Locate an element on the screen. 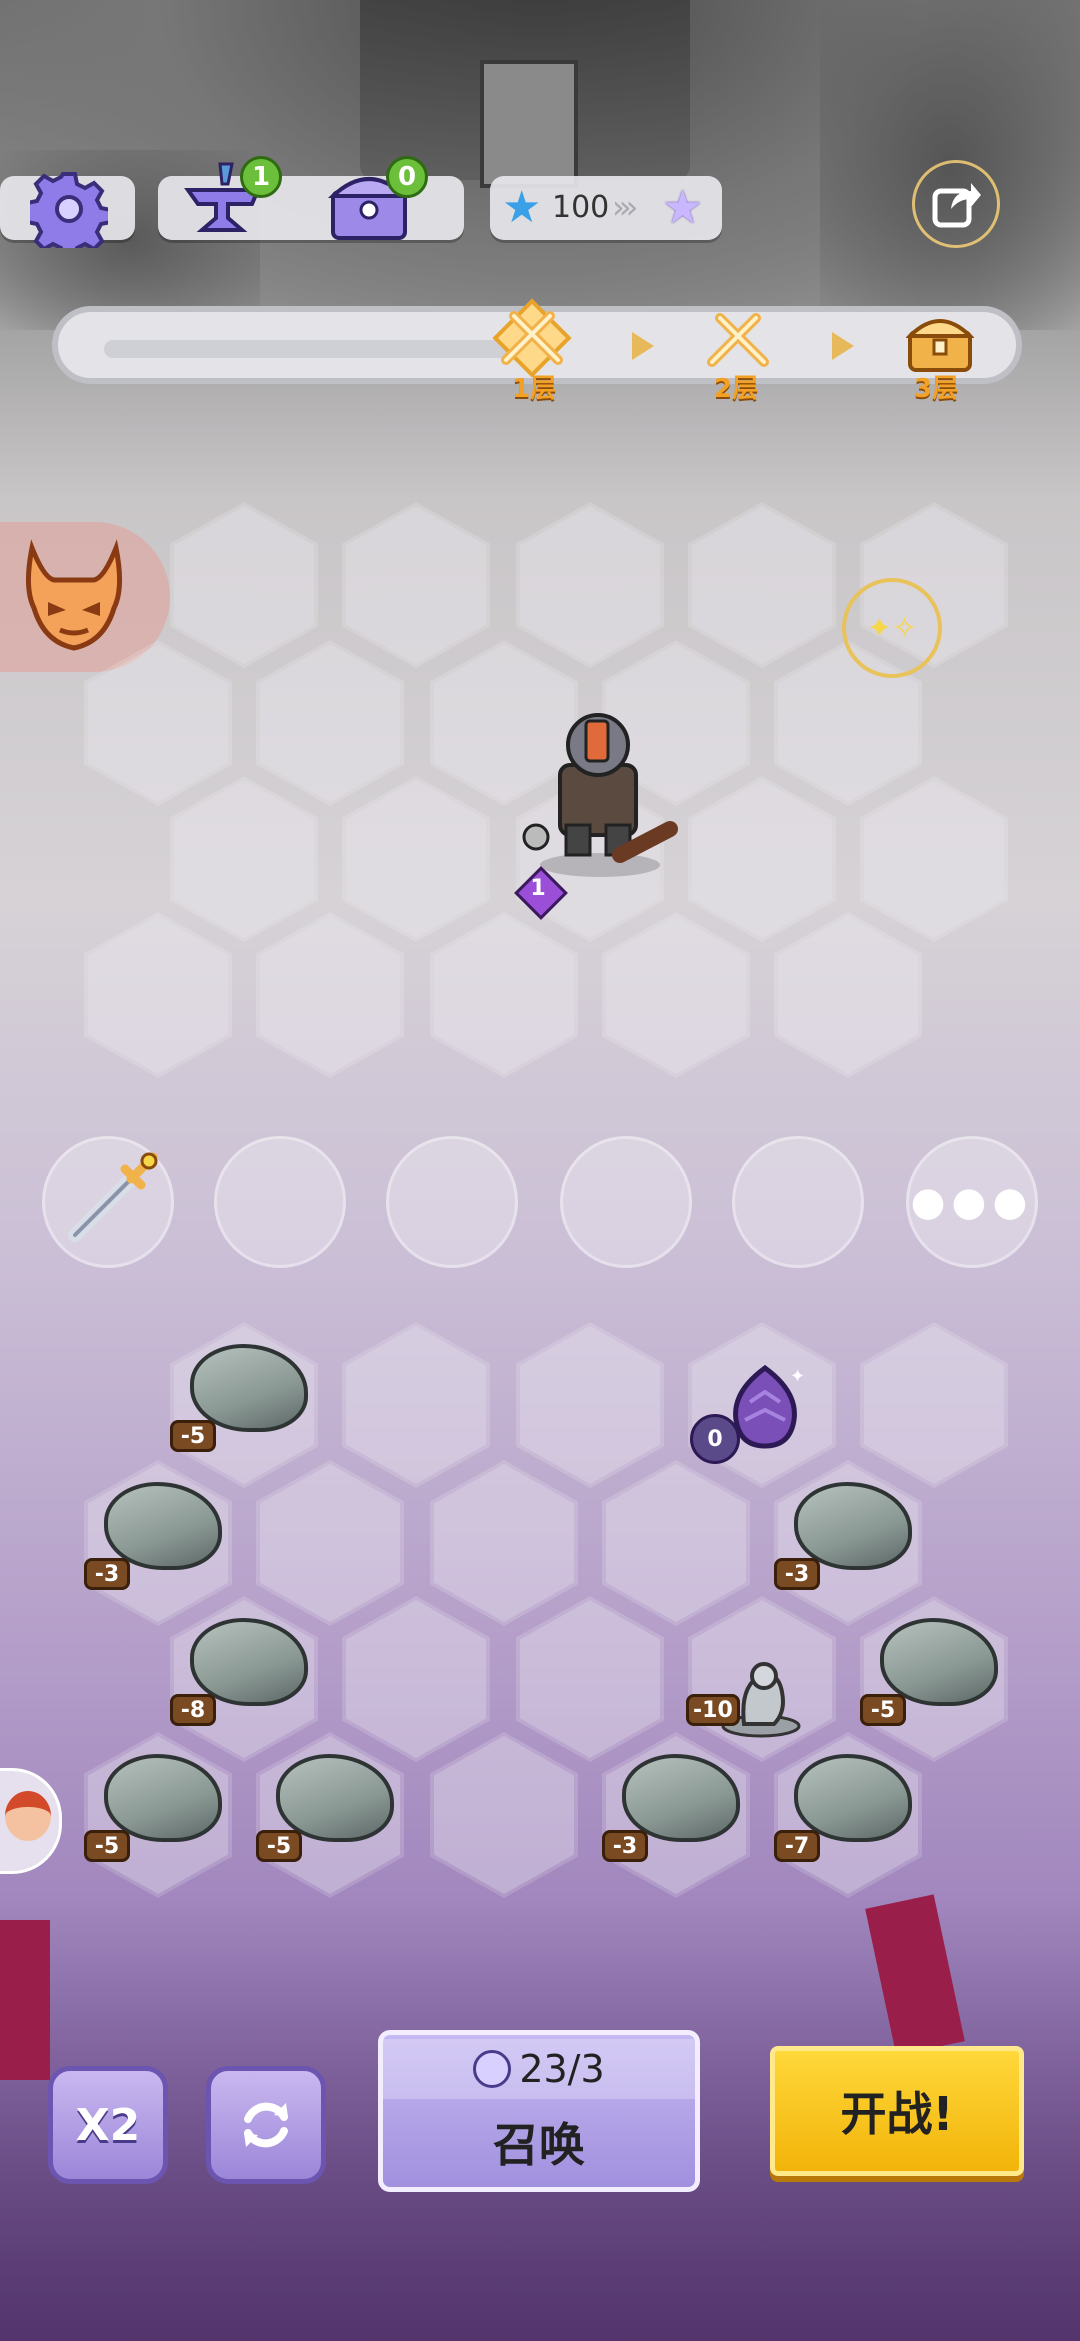  hero-unit is located at coordinates (600, 795).